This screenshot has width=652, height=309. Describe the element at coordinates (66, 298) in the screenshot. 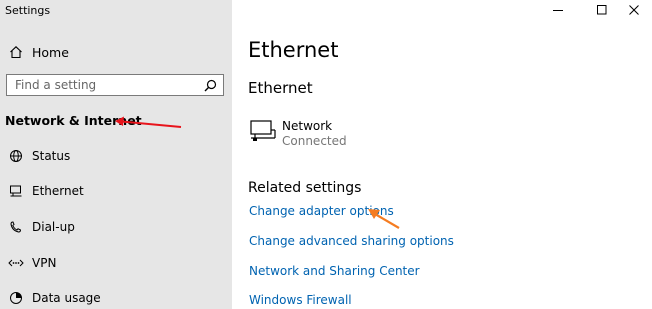

I see `sidebar-item-label: Data usage` at that location.